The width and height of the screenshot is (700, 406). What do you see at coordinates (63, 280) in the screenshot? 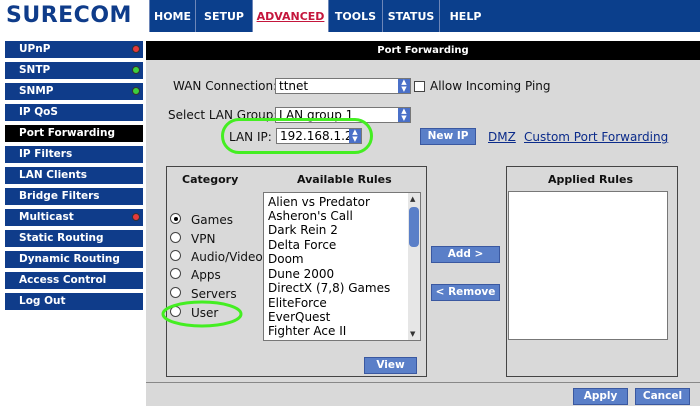
I see `sidebar-item-label: Access Control` at bounding box center [63, 280].